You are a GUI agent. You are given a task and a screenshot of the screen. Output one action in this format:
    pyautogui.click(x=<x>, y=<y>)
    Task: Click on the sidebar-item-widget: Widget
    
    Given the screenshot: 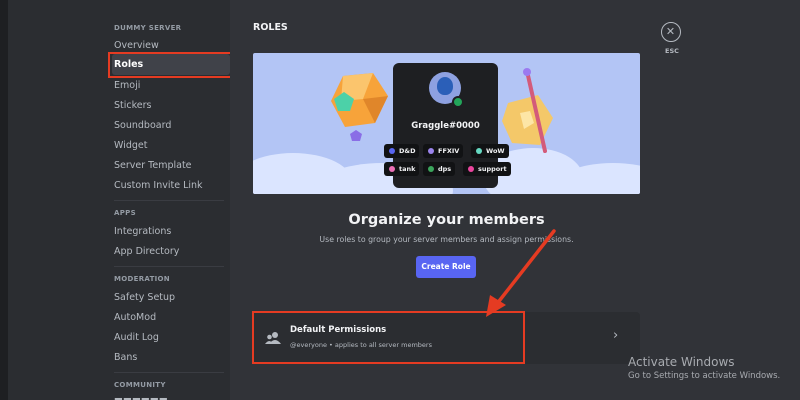 What is the action you would take?
    pyautogui.click(x=130, y=145)
    